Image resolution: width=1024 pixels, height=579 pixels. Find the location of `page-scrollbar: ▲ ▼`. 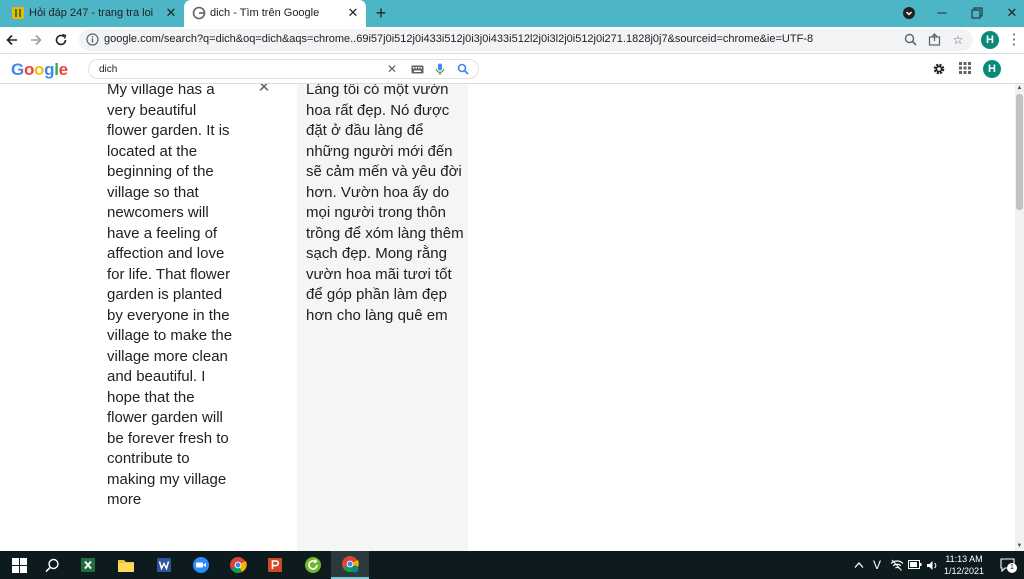

page-scrollbar: ▲ ▼ is located at coordinates (1019, 317).